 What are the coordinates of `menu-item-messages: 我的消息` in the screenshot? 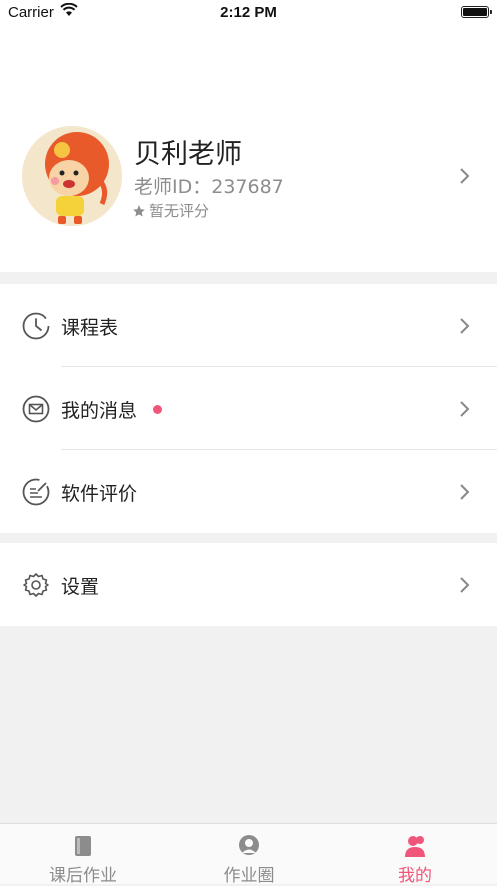 It's located at (248, 408).